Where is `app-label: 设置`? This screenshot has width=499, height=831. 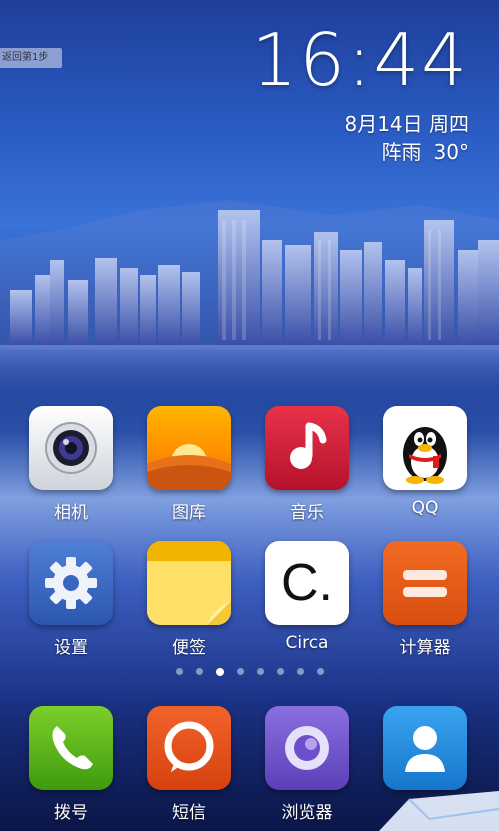 app-label: 设置 is located at coordinates (71, 648).